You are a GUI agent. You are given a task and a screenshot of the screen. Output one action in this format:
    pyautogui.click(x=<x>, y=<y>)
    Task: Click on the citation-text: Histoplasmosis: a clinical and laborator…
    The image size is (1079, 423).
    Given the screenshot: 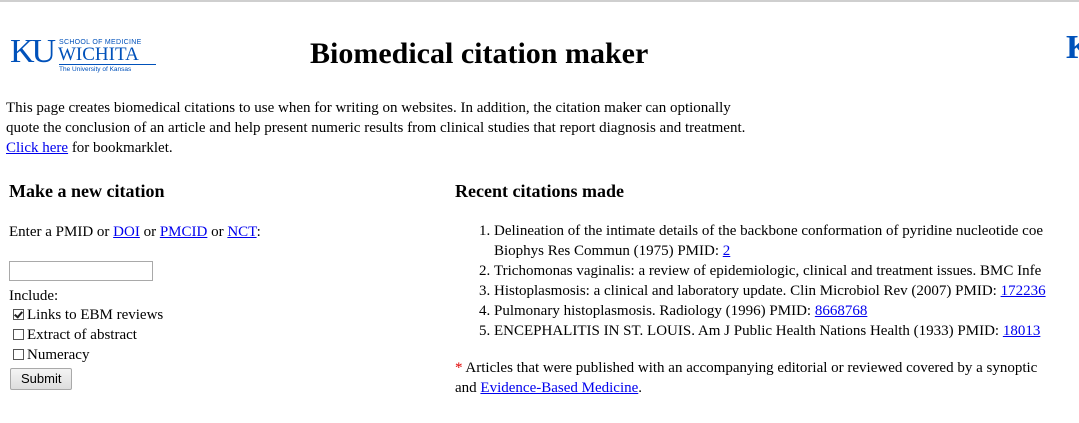 What is the action you would take?
    pyautogui.click(x=747, y=291)
    